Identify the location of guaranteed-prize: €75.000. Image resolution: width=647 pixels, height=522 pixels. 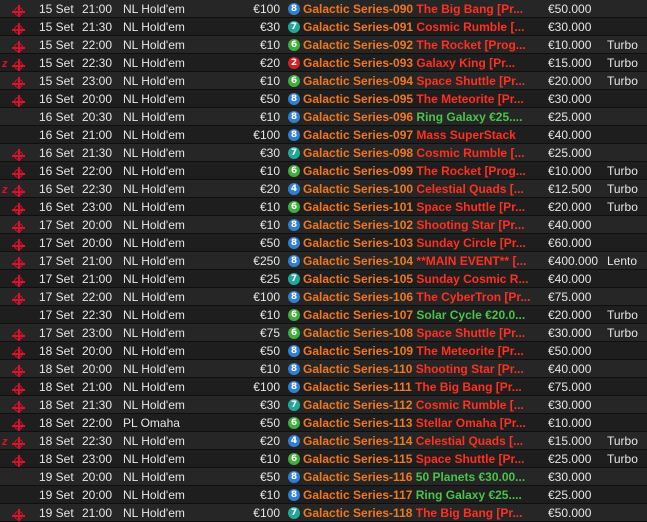
(570, 297).